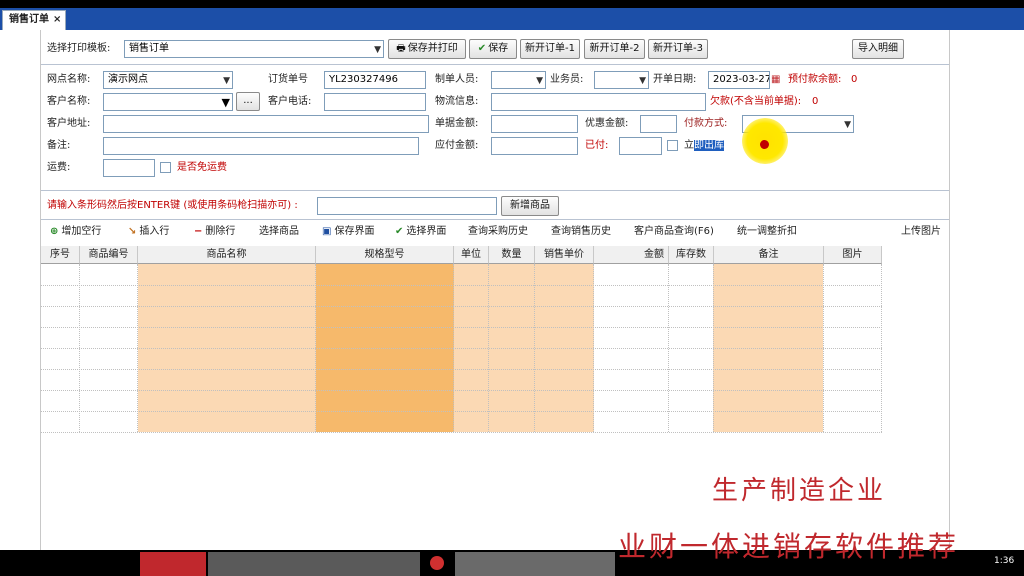 The width and height of the screenshot is (1024, 576). What do you see at coordinates (775, 80) in the screenshot?
I see `calendar-icon: ▦` at bounding box center [775, 80].